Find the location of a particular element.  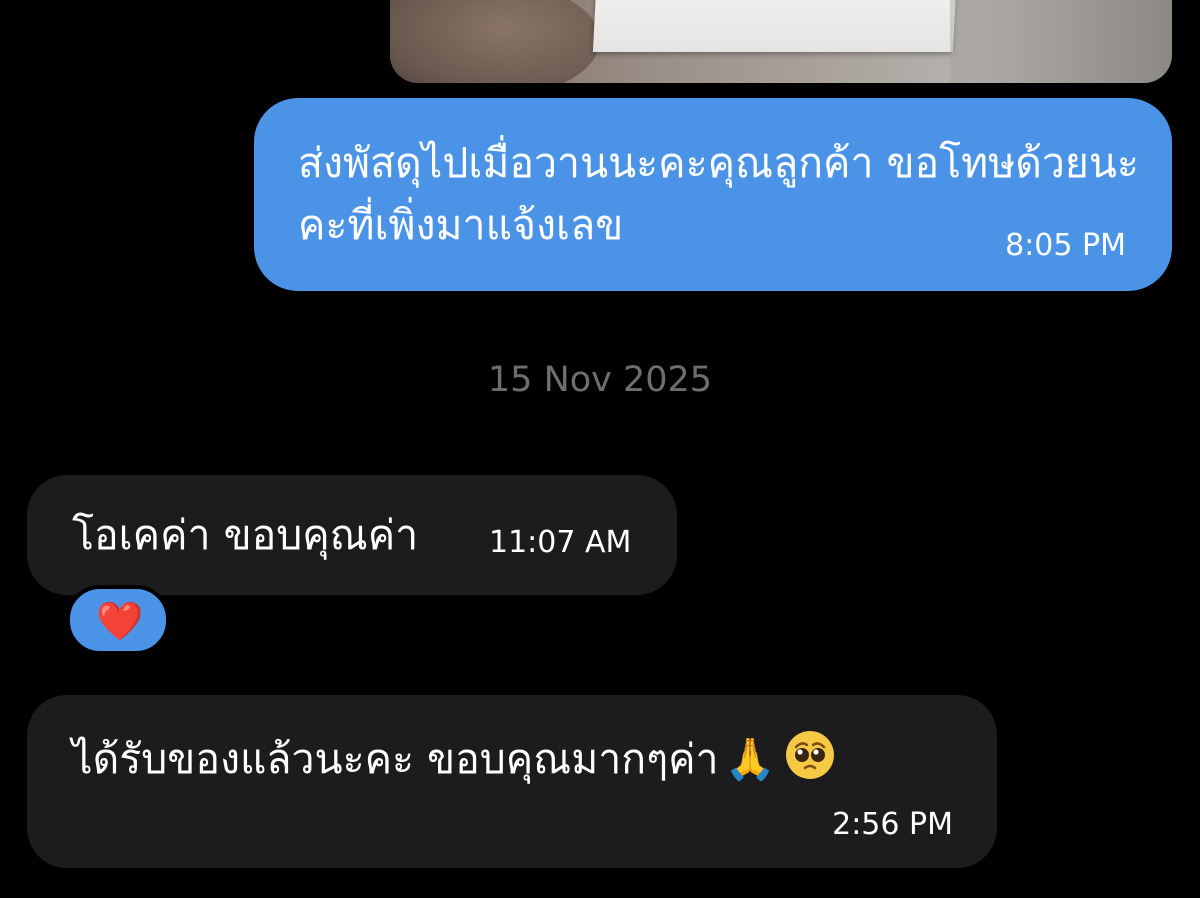

heart-icon: ❤️ is located at coordinates (120, 621).